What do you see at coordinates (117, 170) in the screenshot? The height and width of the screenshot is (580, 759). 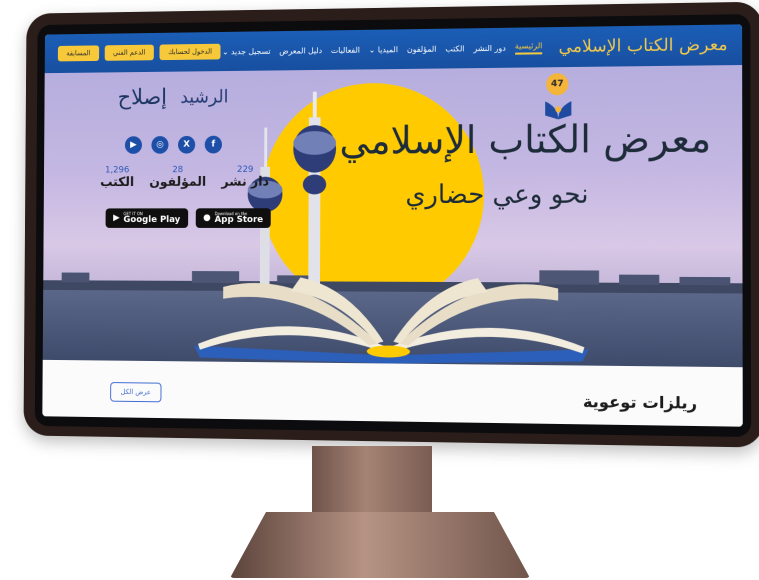 I see `stat-number: 1,296` at bounding box center [117, 170].